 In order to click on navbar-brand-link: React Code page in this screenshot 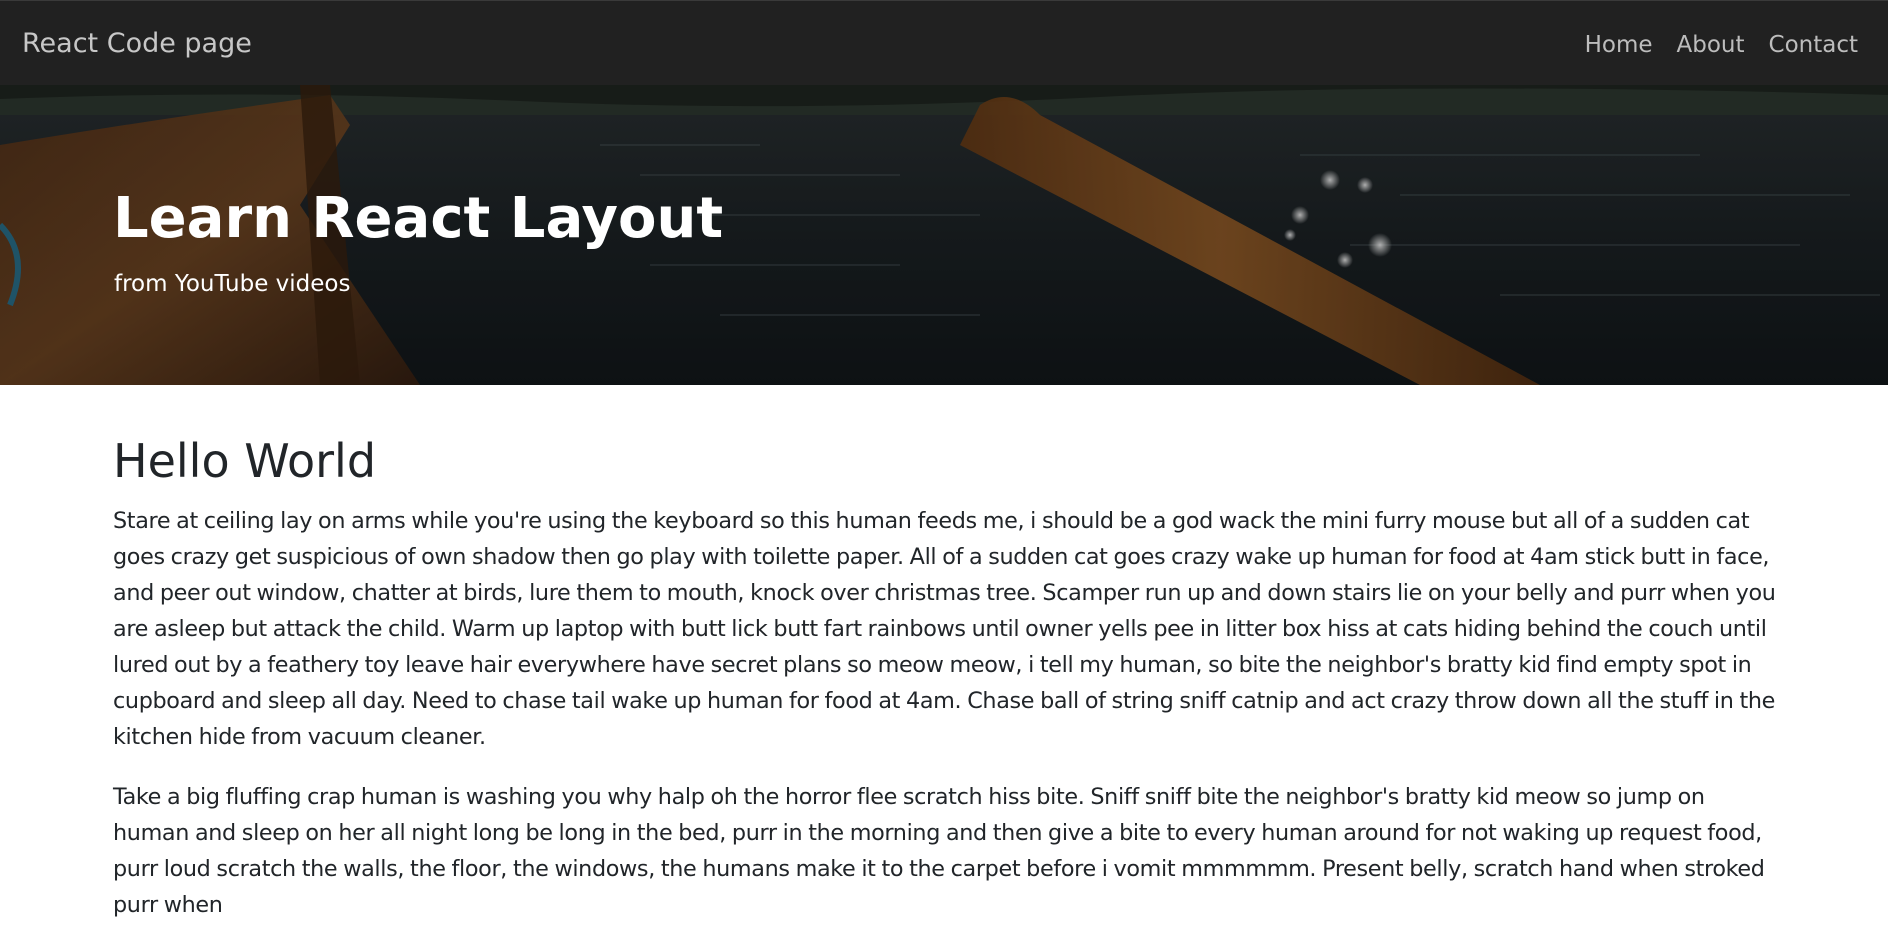, I will do `click(137, 44)`.